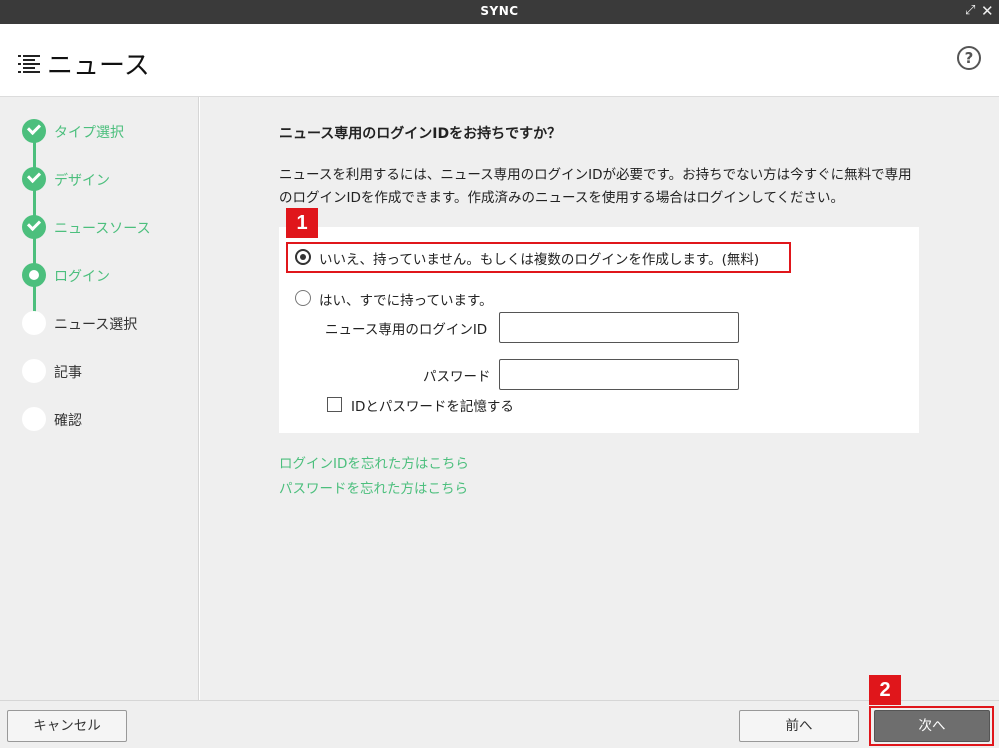 The image size is (999, 748). Describe the element at coordinates (29, 64) in the screenshot. I see `list-menu-icon` at that location.